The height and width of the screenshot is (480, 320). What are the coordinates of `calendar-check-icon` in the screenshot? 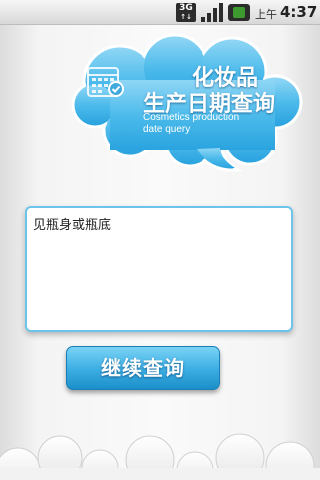 It's located at (105, 82).